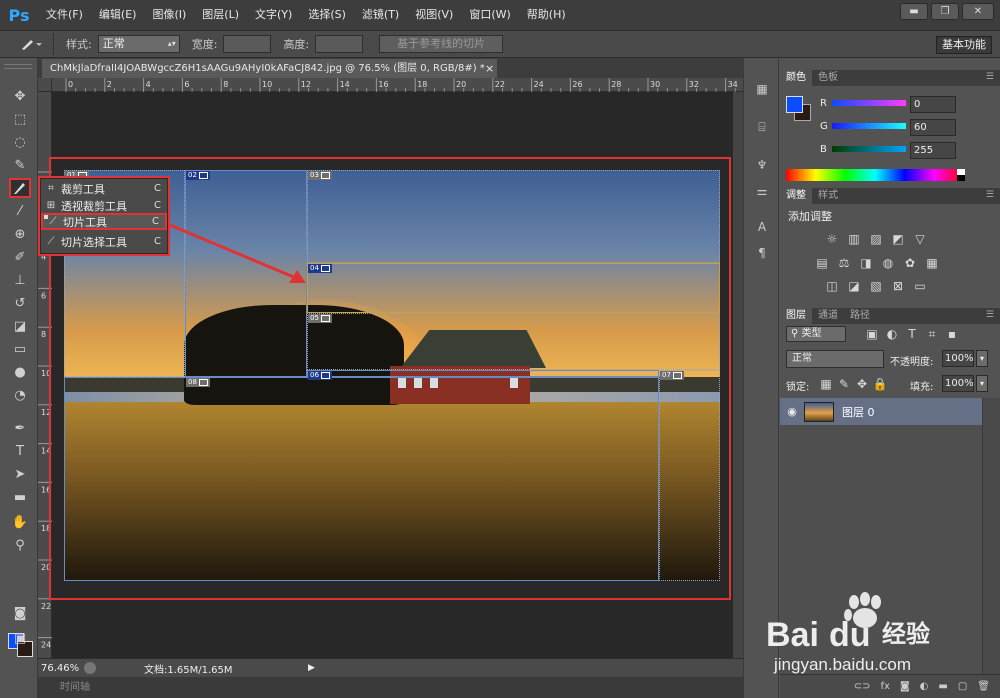 The width and height of the screenshot is (1000, 698). Describe the element at coordinates (835, 359) in the screenshot. I see `blend-mode-select: 正常` at that location.